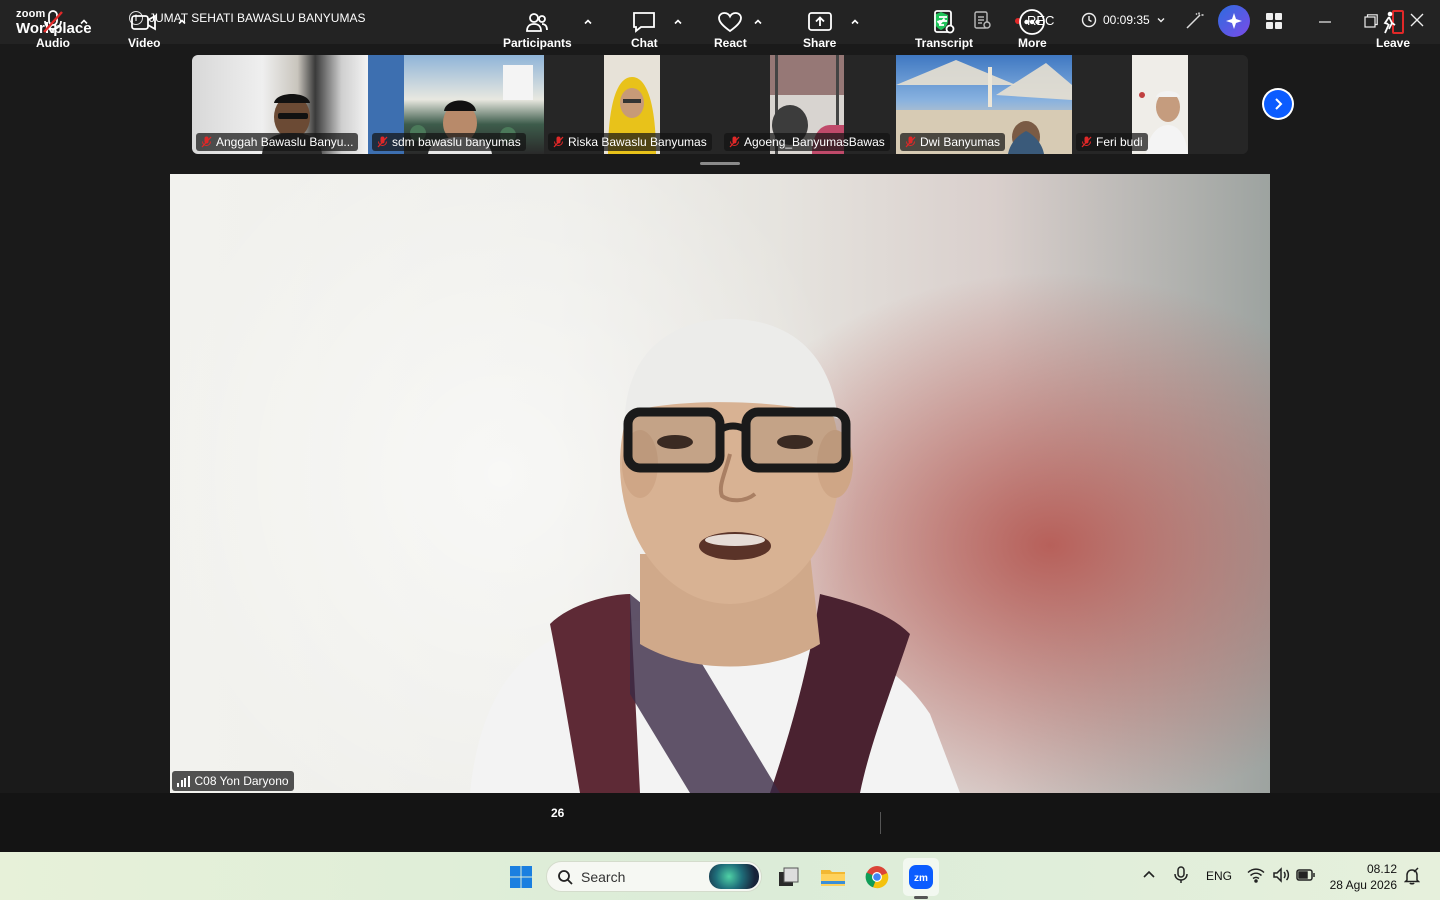 This screenshot has height=900, width=1440. I want to click on participant-name: sdm bawaslu banyumas, so click(456, 142).